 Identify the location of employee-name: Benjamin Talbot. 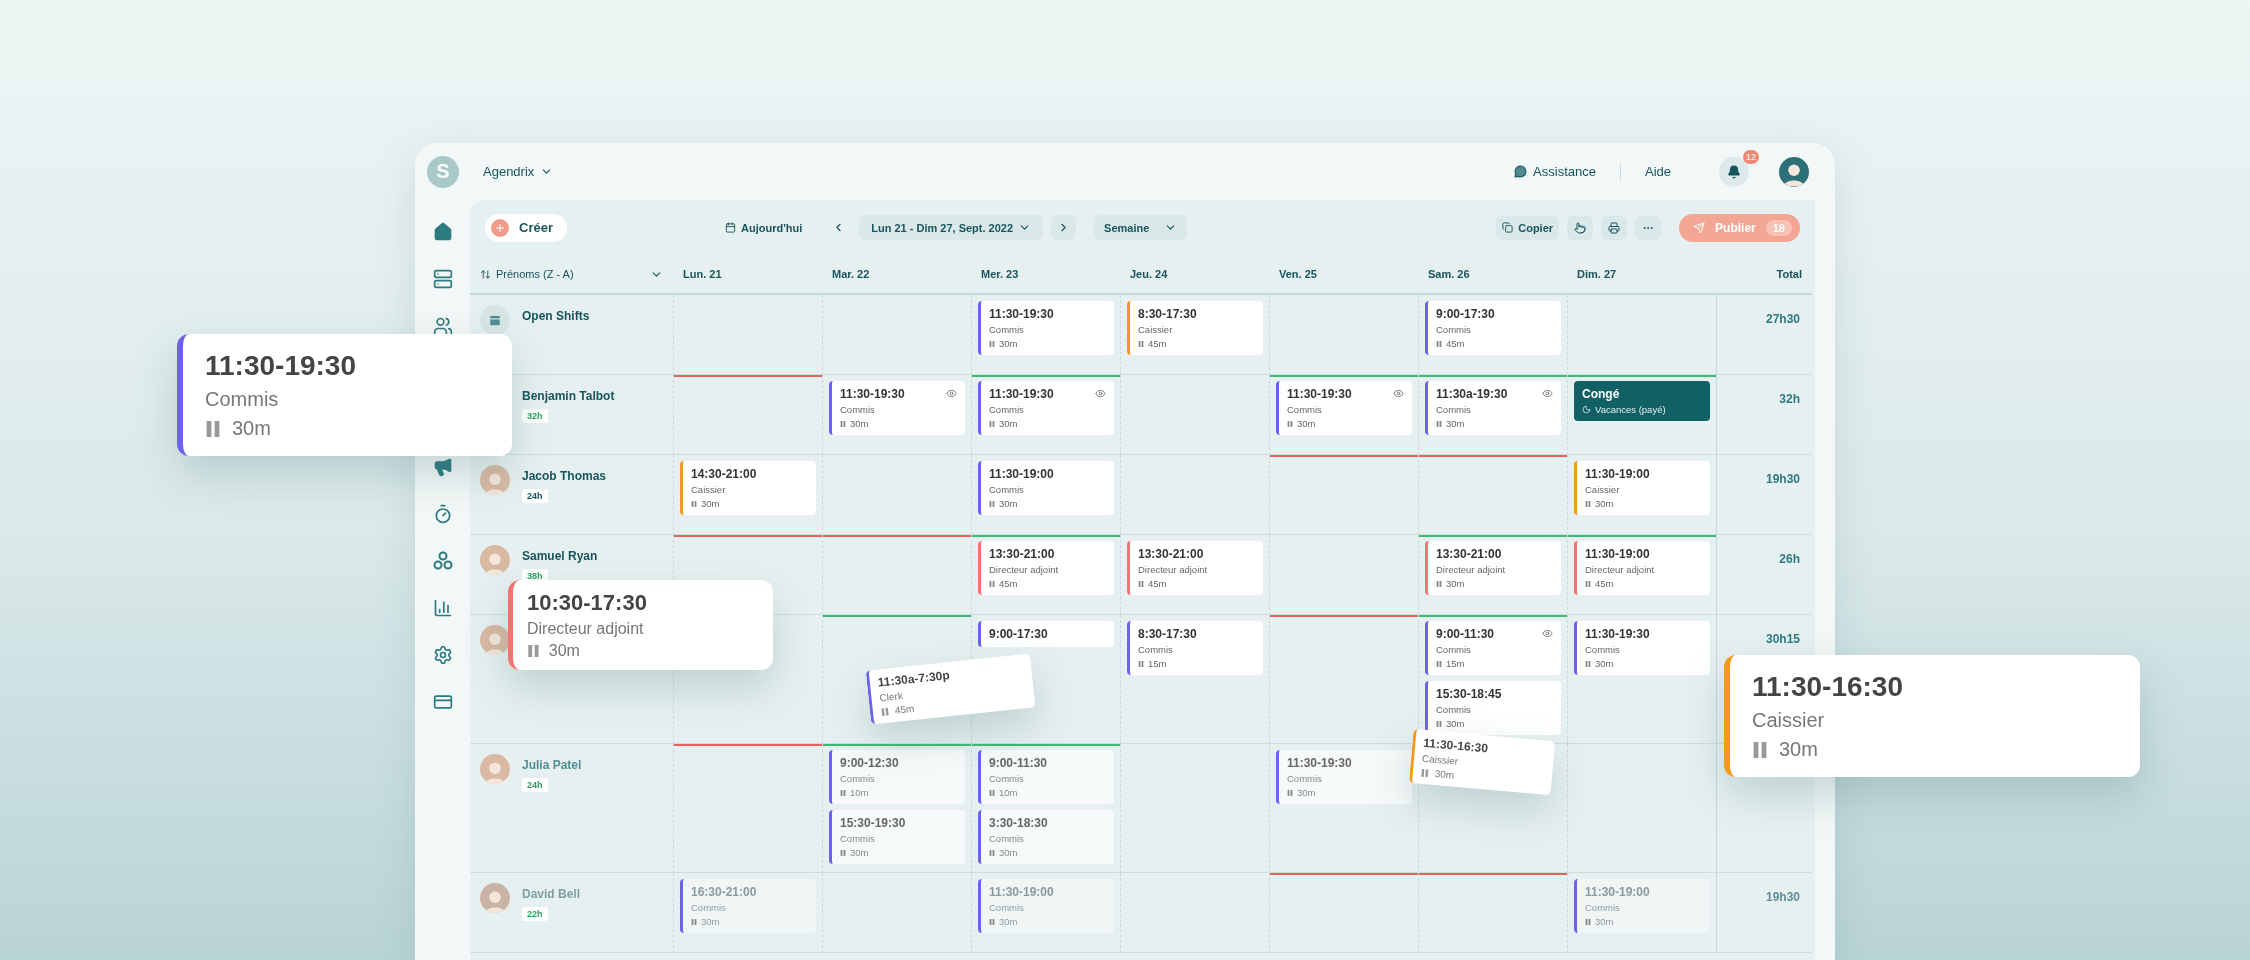
(568, 396).